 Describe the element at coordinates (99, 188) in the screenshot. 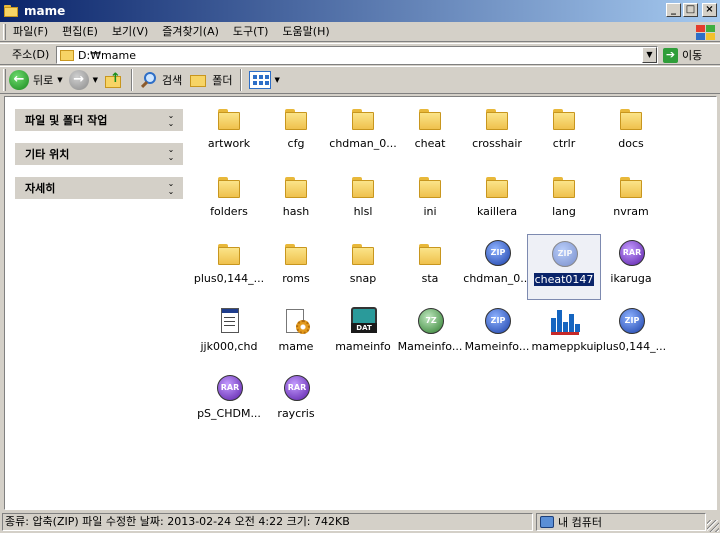

I see `panel-details: 자세히 ⌄ ⌄` at that location.